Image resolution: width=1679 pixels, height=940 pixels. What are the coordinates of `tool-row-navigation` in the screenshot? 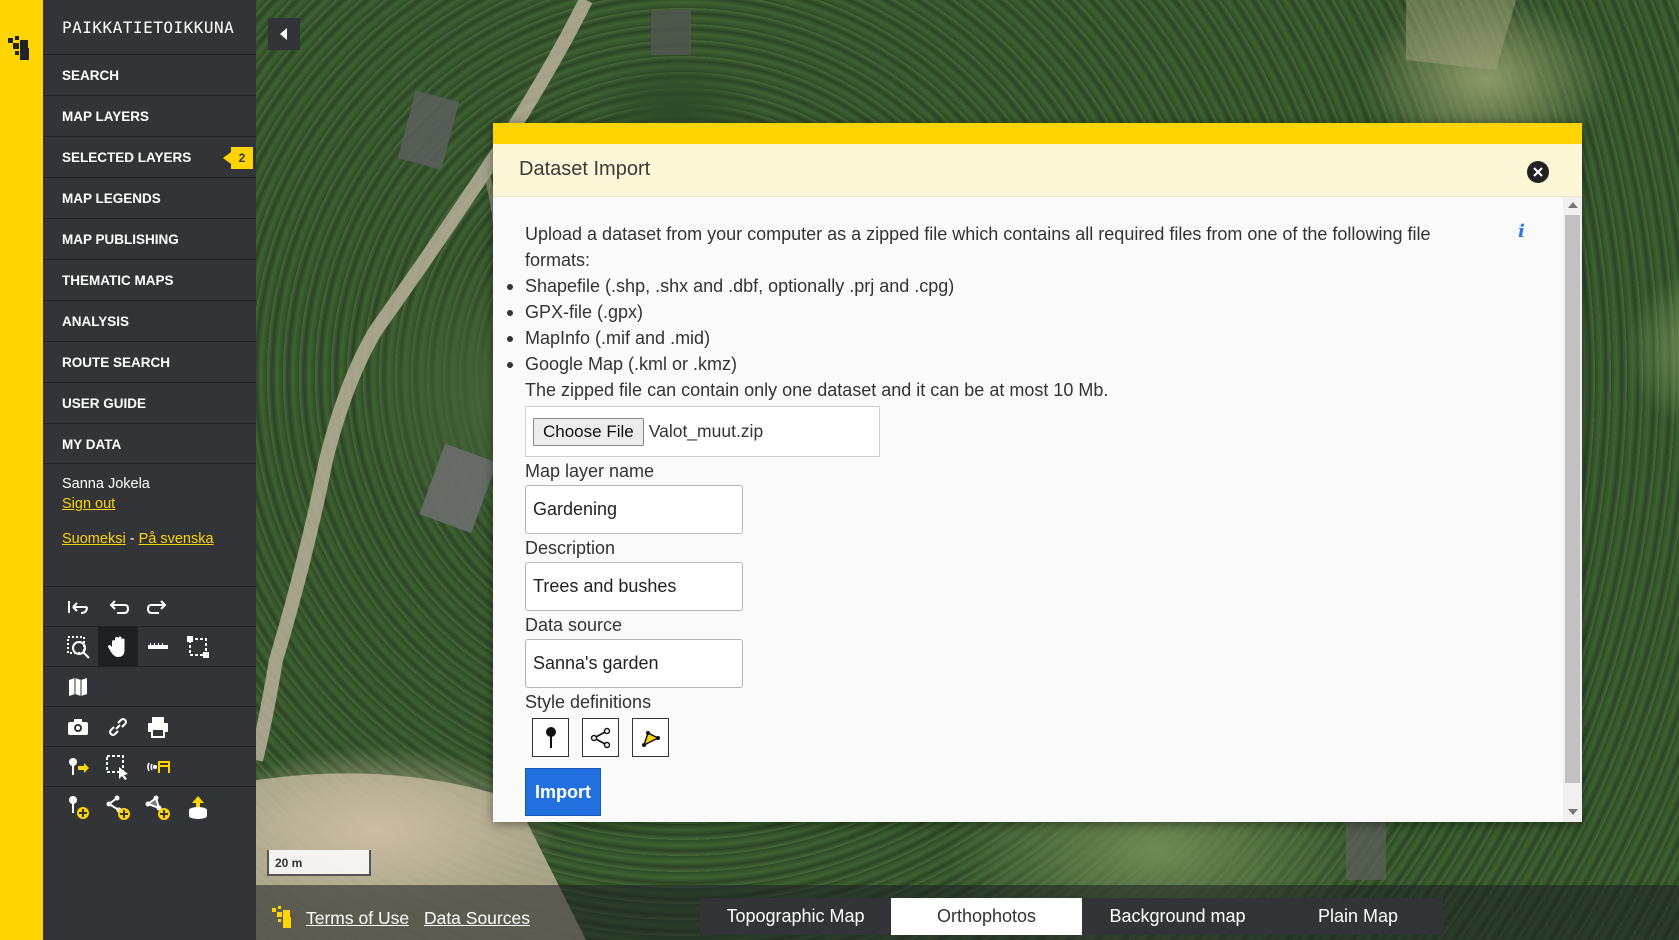 It's located at (149, 646).